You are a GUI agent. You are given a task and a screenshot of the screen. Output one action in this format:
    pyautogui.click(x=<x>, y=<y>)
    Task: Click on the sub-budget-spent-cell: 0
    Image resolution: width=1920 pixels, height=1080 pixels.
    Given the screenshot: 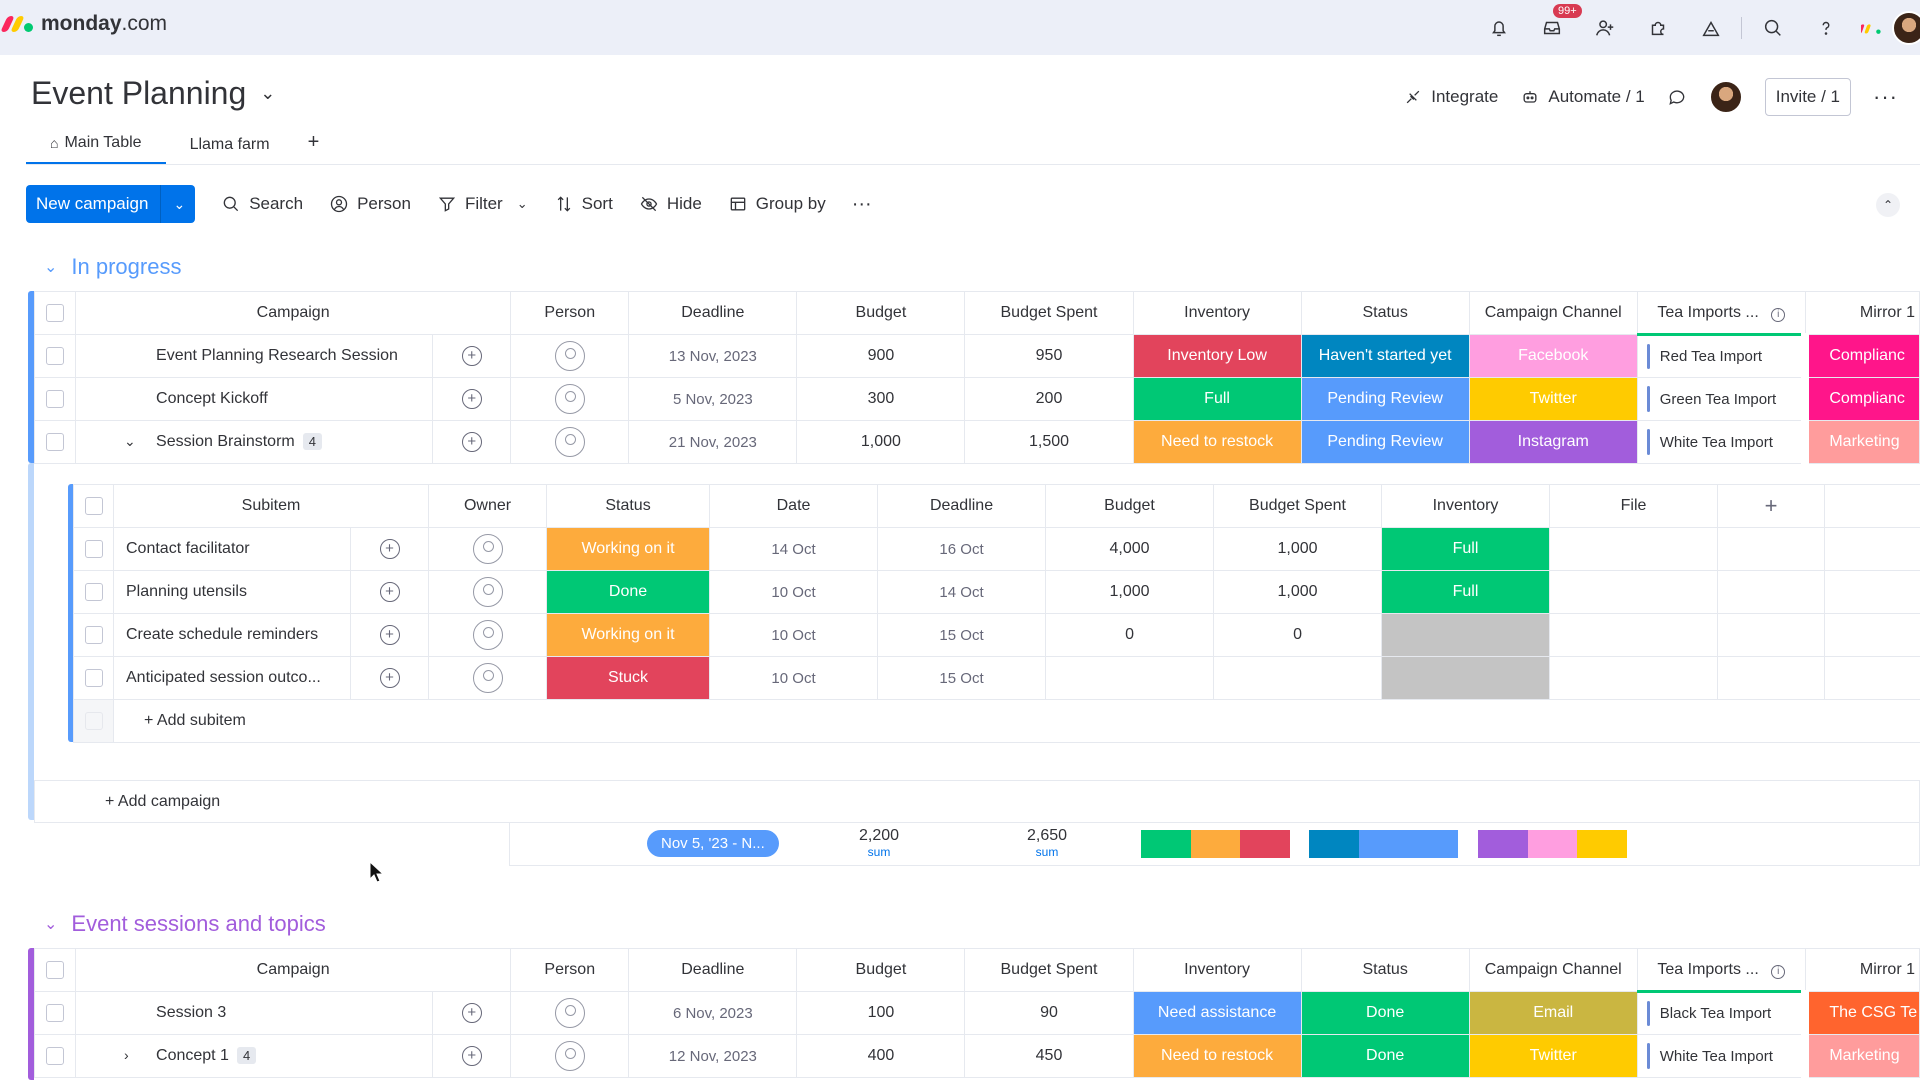 What is the action you would take?
    pyautogui.click(x=1298, y=635)
    